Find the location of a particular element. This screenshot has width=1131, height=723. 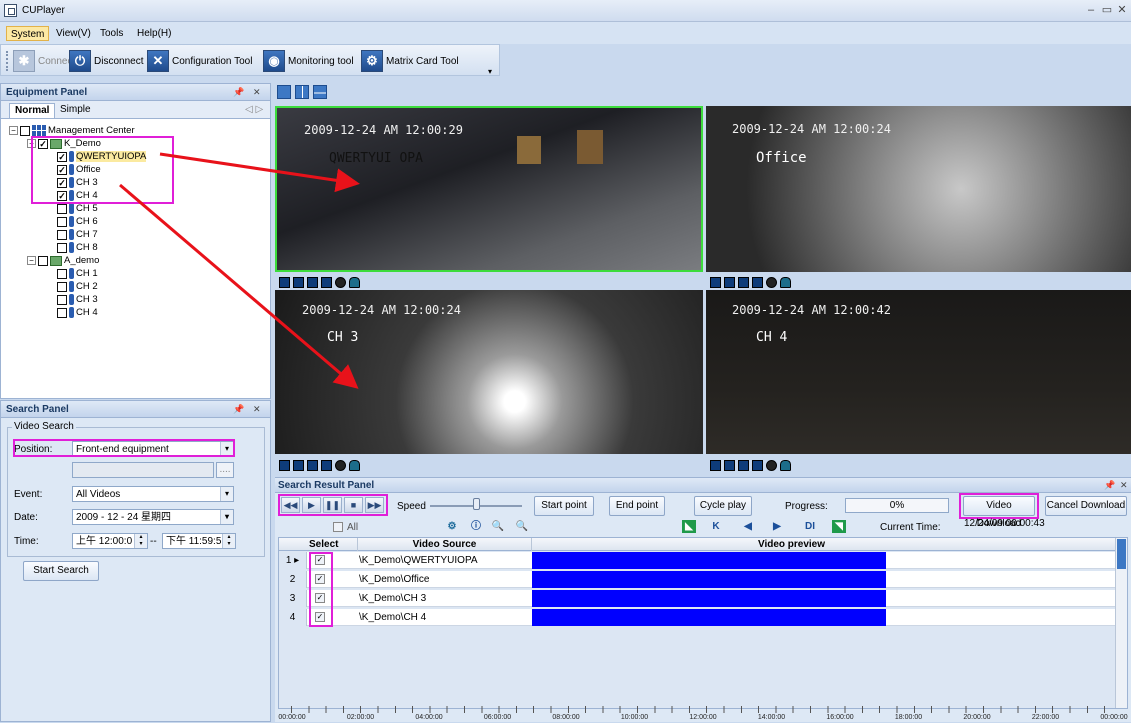

table-row: 2 ✓ \K_Demo\Office is located at coordinates (697, 579).